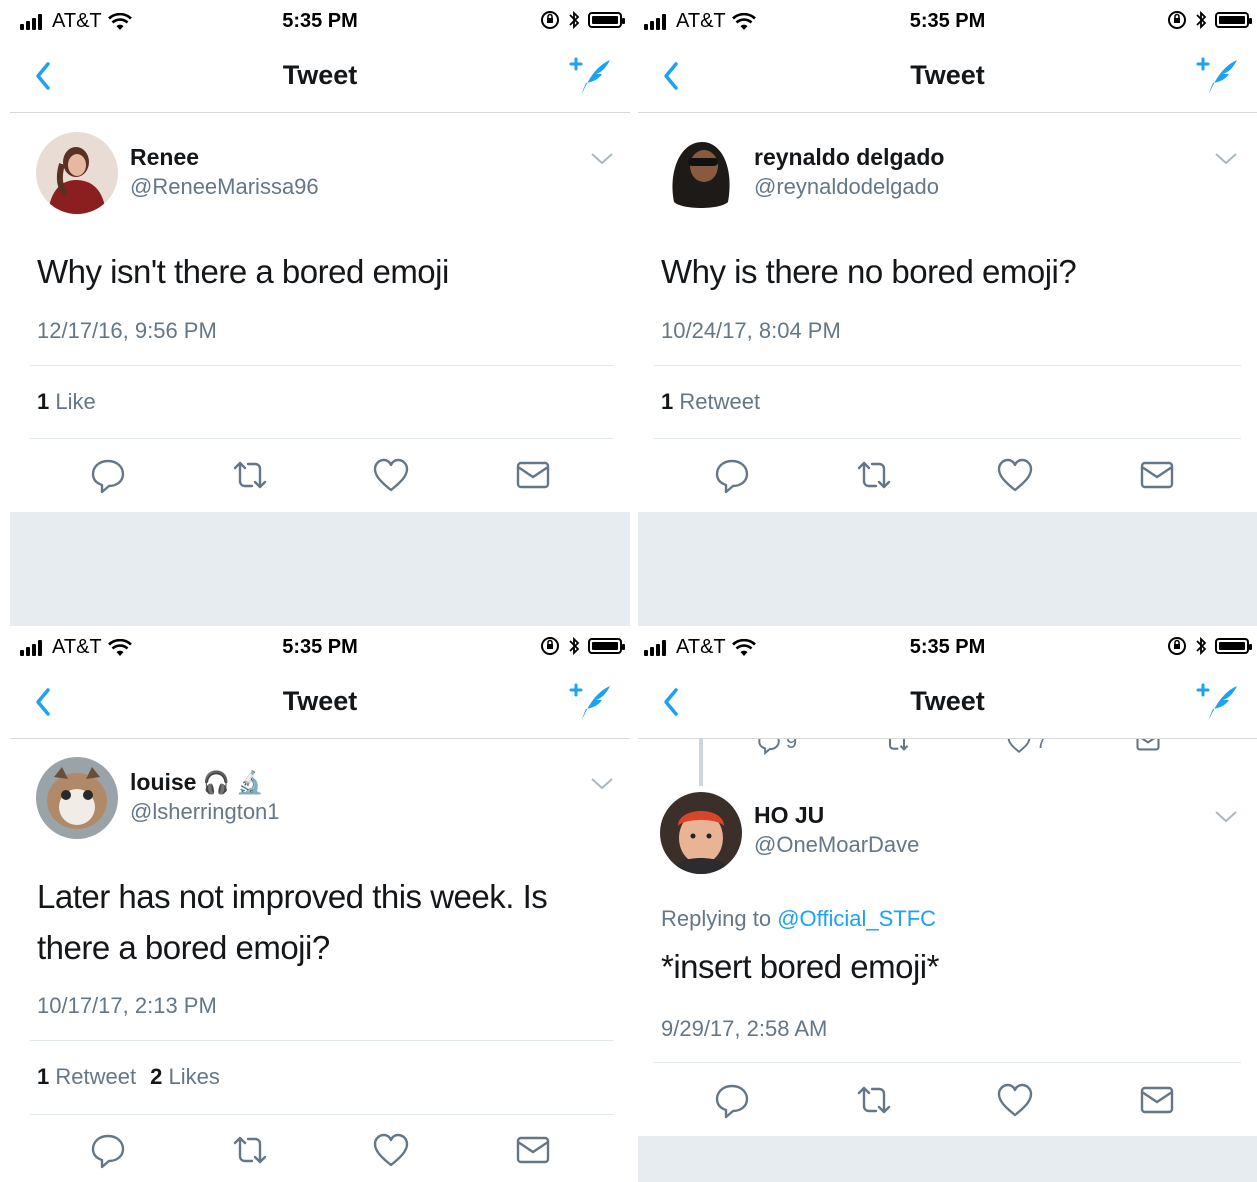  What do you see at coordinates (75, 401) in the screenshot?
I see `likes-label: Like` at bounding box center [75, 401].